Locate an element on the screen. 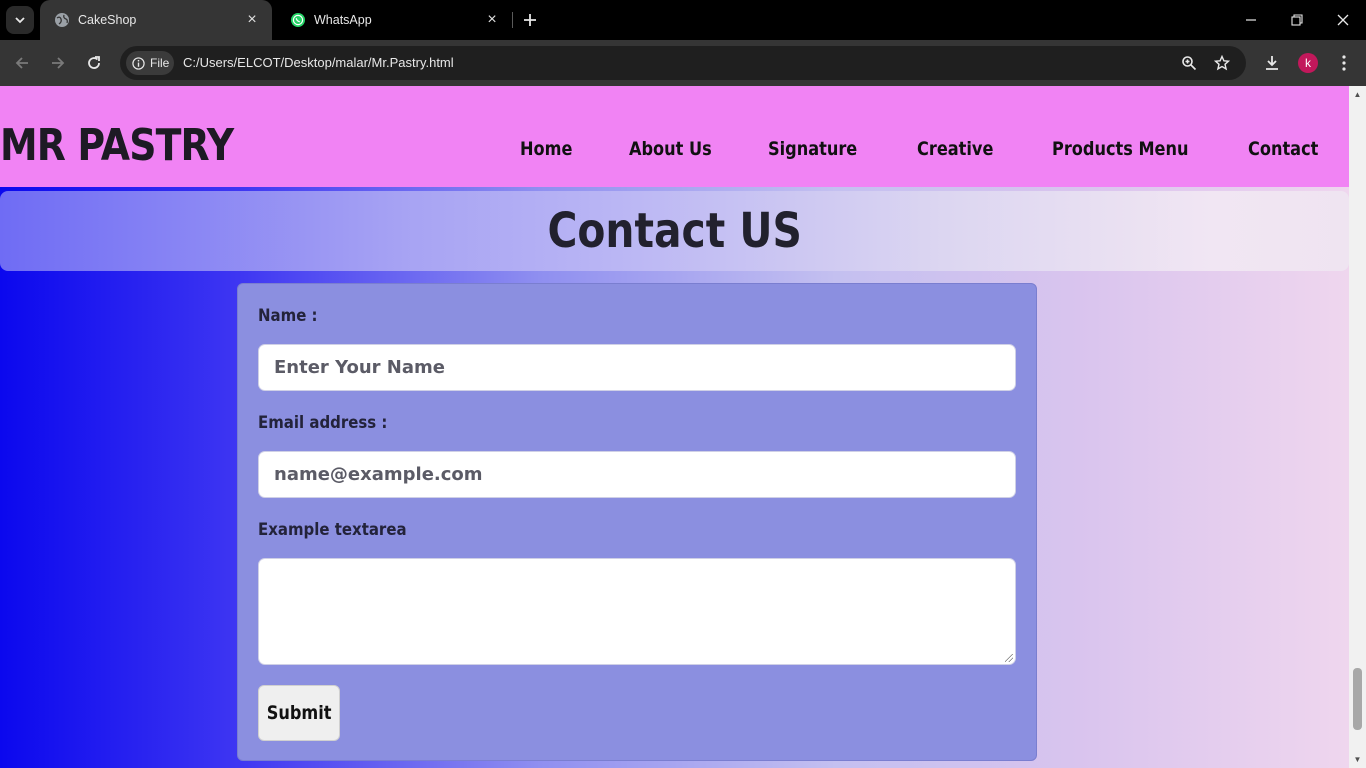 This screenshot has width=1366, height=768. info-icon is located at coordinates (138, 63).